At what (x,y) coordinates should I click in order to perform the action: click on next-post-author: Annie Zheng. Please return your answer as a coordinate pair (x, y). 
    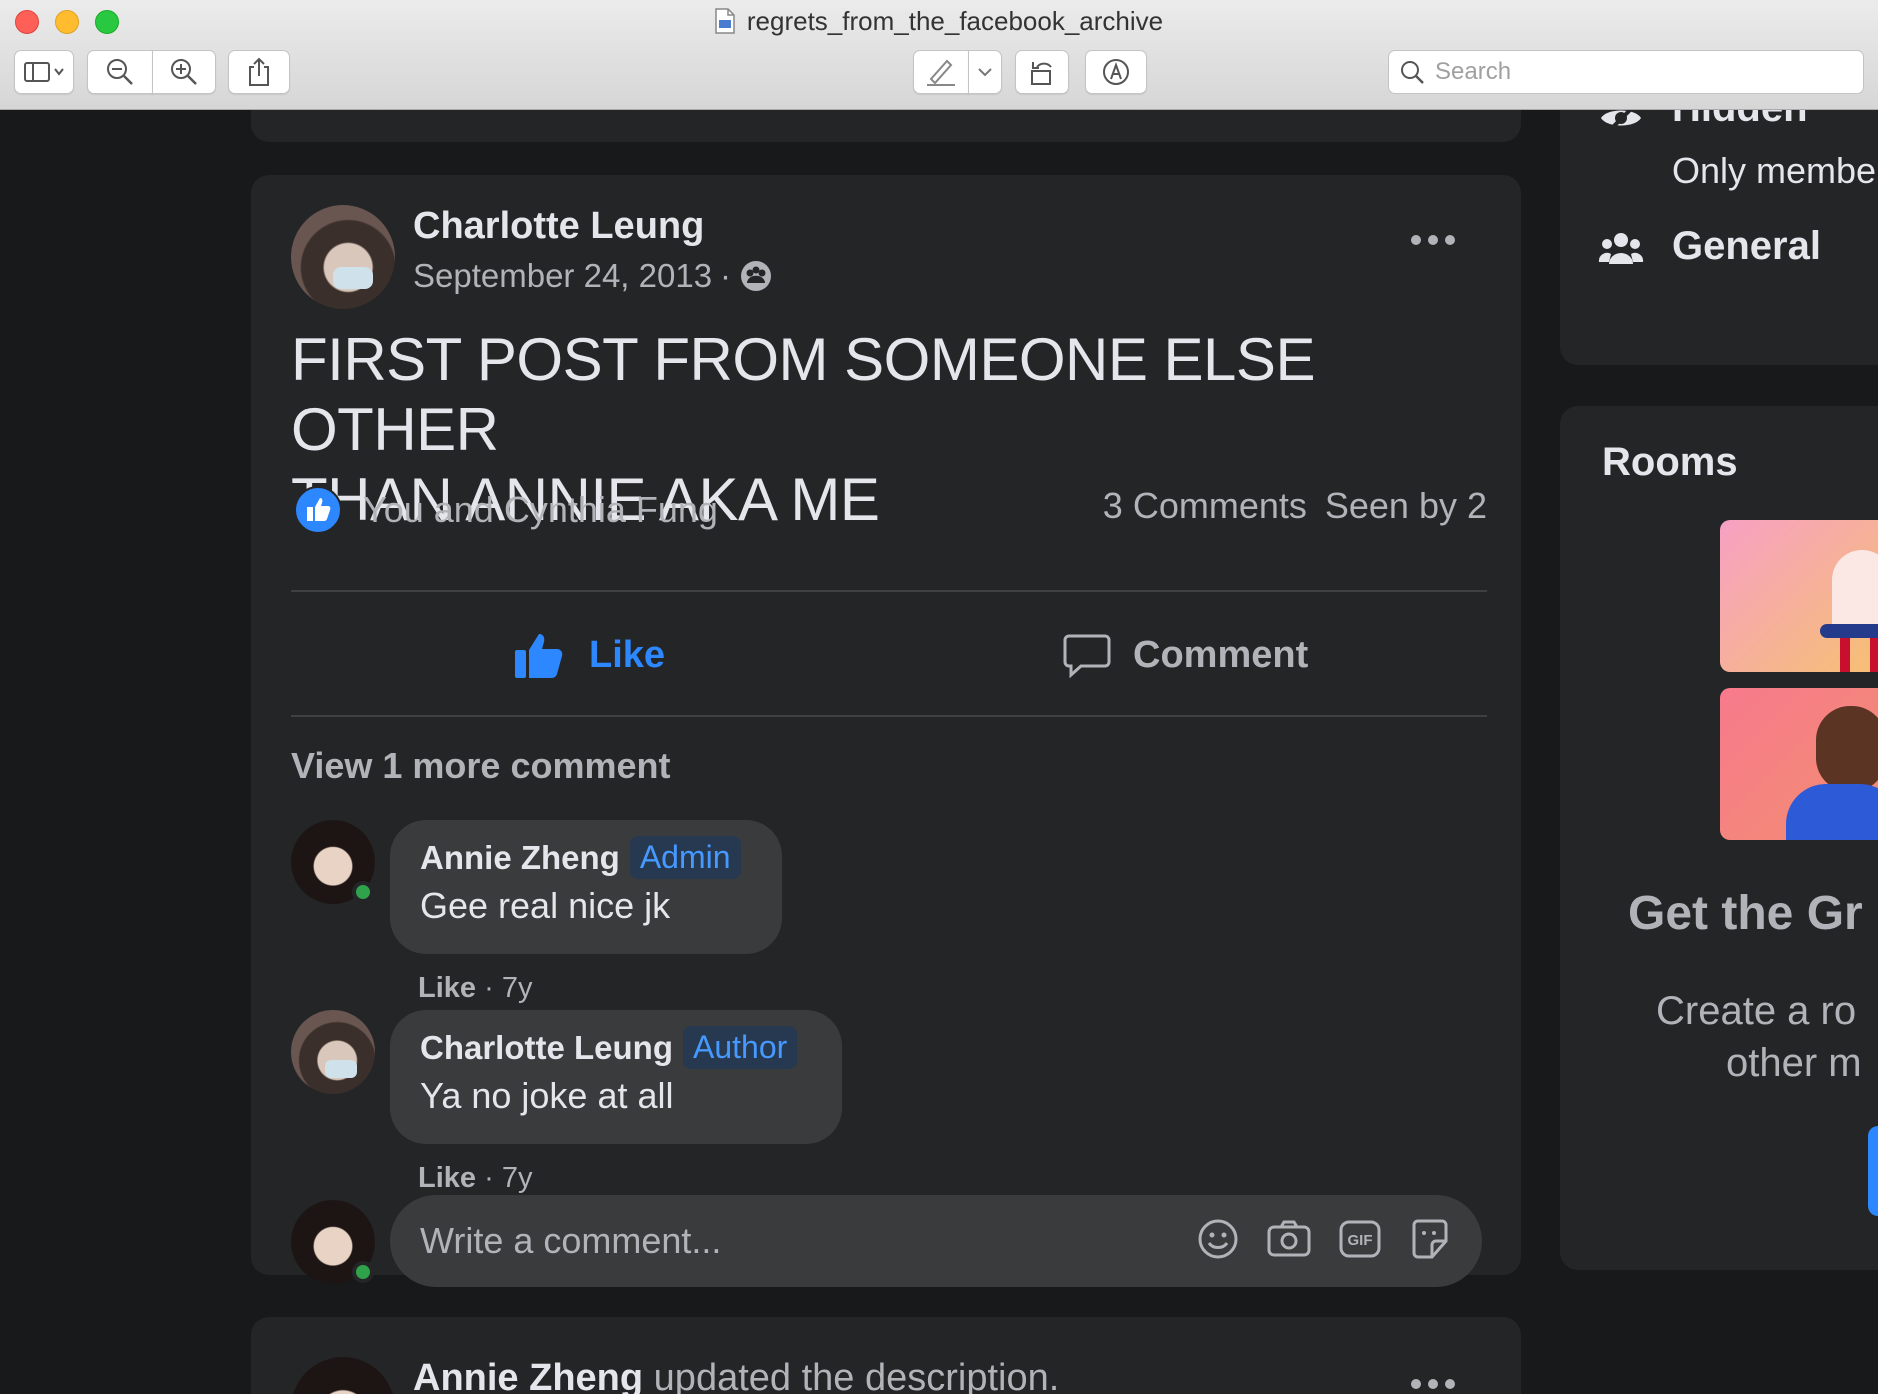
    Looking at the image, I should click on (528, 1375).